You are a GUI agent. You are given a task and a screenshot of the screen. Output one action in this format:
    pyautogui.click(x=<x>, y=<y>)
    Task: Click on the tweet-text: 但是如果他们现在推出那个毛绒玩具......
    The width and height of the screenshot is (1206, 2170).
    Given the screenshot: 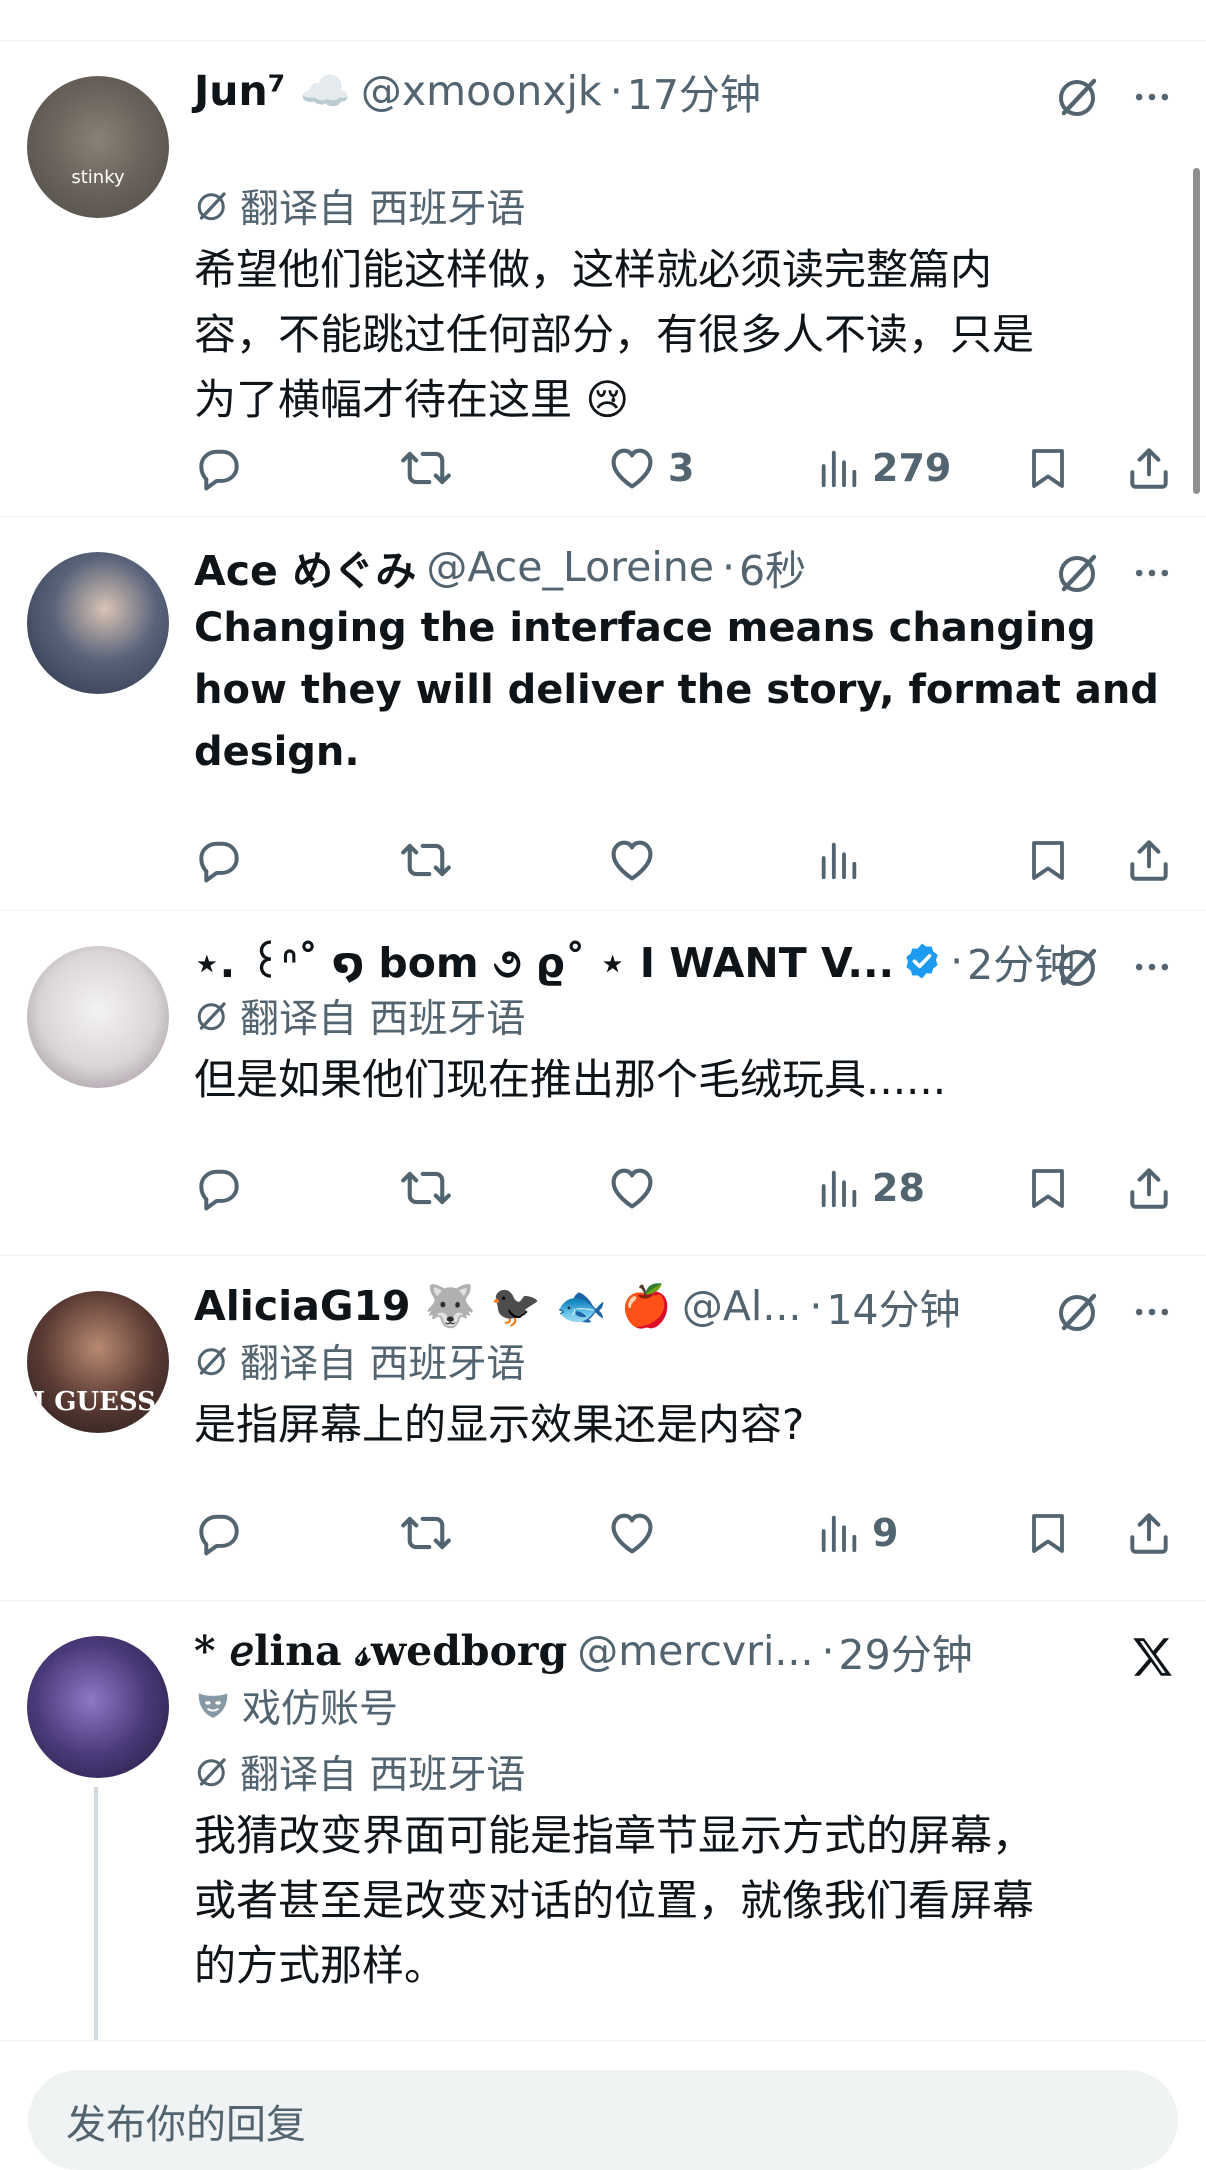 What is the action you would take?
    pyautogui.click(x=686, y=1079)
    